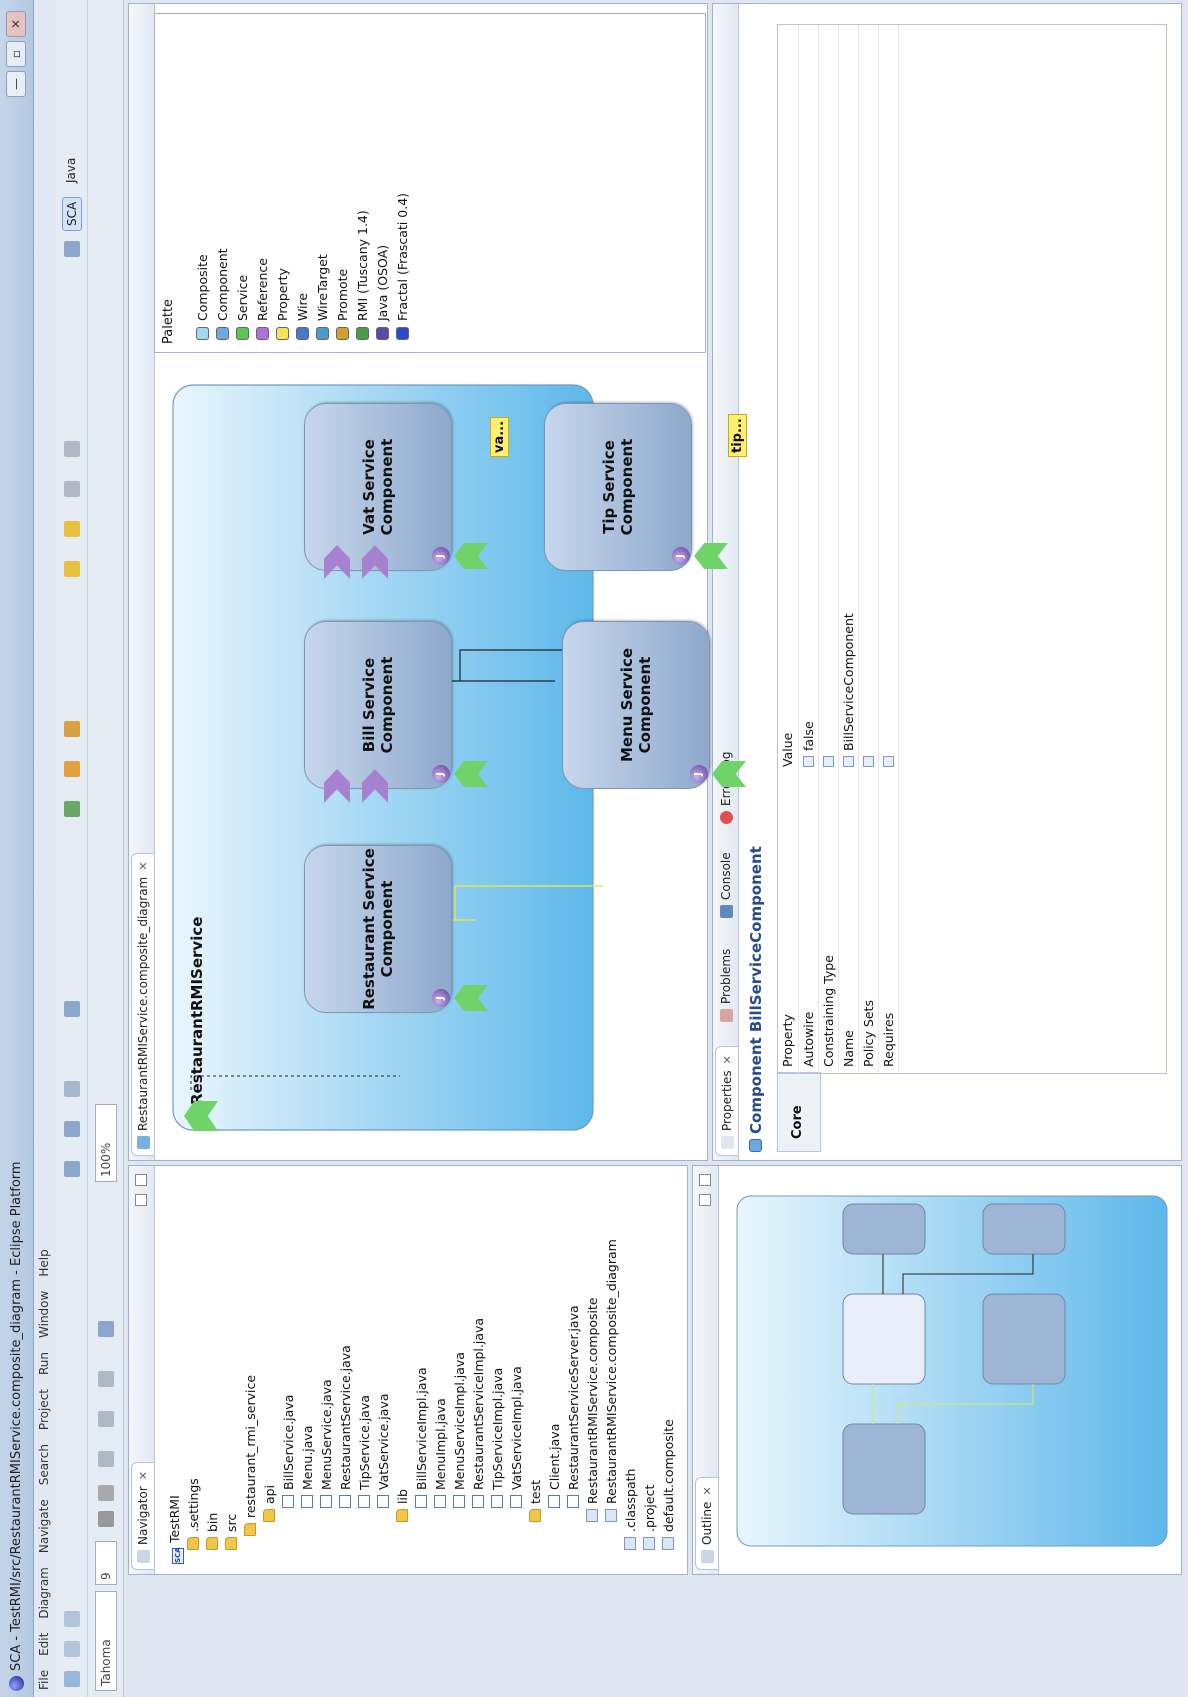 The width and height of the screenshot is (1188, 1697). What do you see at coordinates (402, 266) in the screenshot?
I see `palette-item-fractal: Fractal (Frascati 0.4)` at bounding box center [402, 266].